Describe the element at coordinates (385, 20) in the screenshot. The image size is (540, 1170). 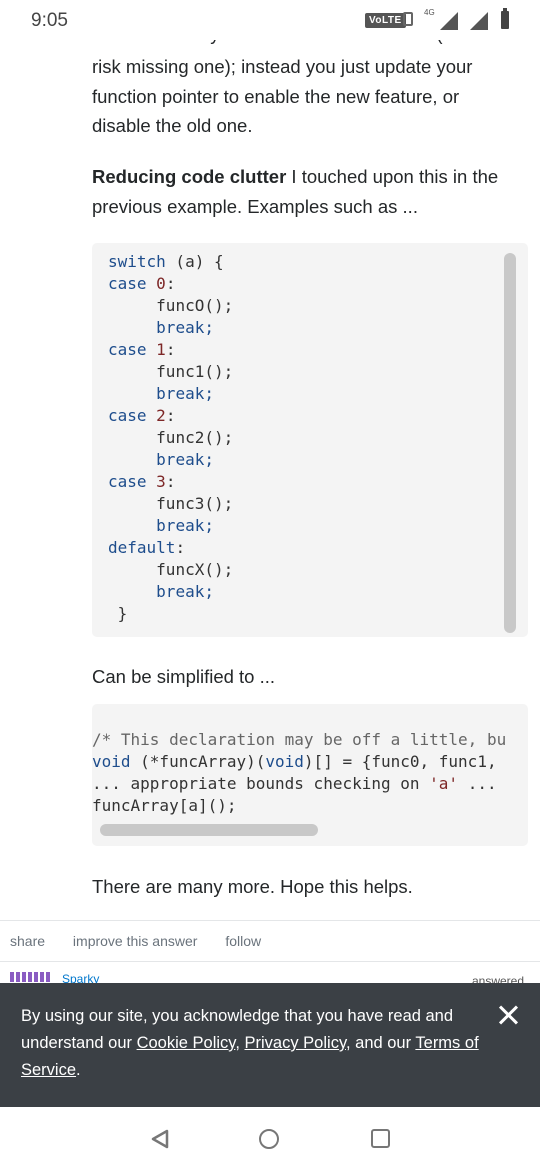
I see `volte-badge: VoLTE` at that location.